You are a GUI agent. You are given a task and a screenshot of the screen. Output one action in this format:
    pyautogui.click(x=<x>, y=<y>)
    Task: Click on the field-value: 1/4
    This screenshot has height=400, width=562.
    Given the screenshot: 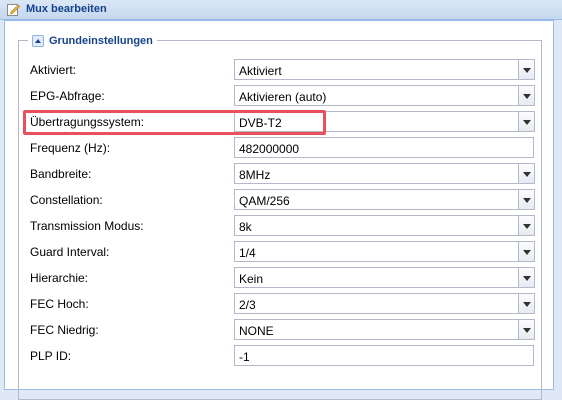 What is the action you would take?
    pyautogui.click(x=247, y=253)
    